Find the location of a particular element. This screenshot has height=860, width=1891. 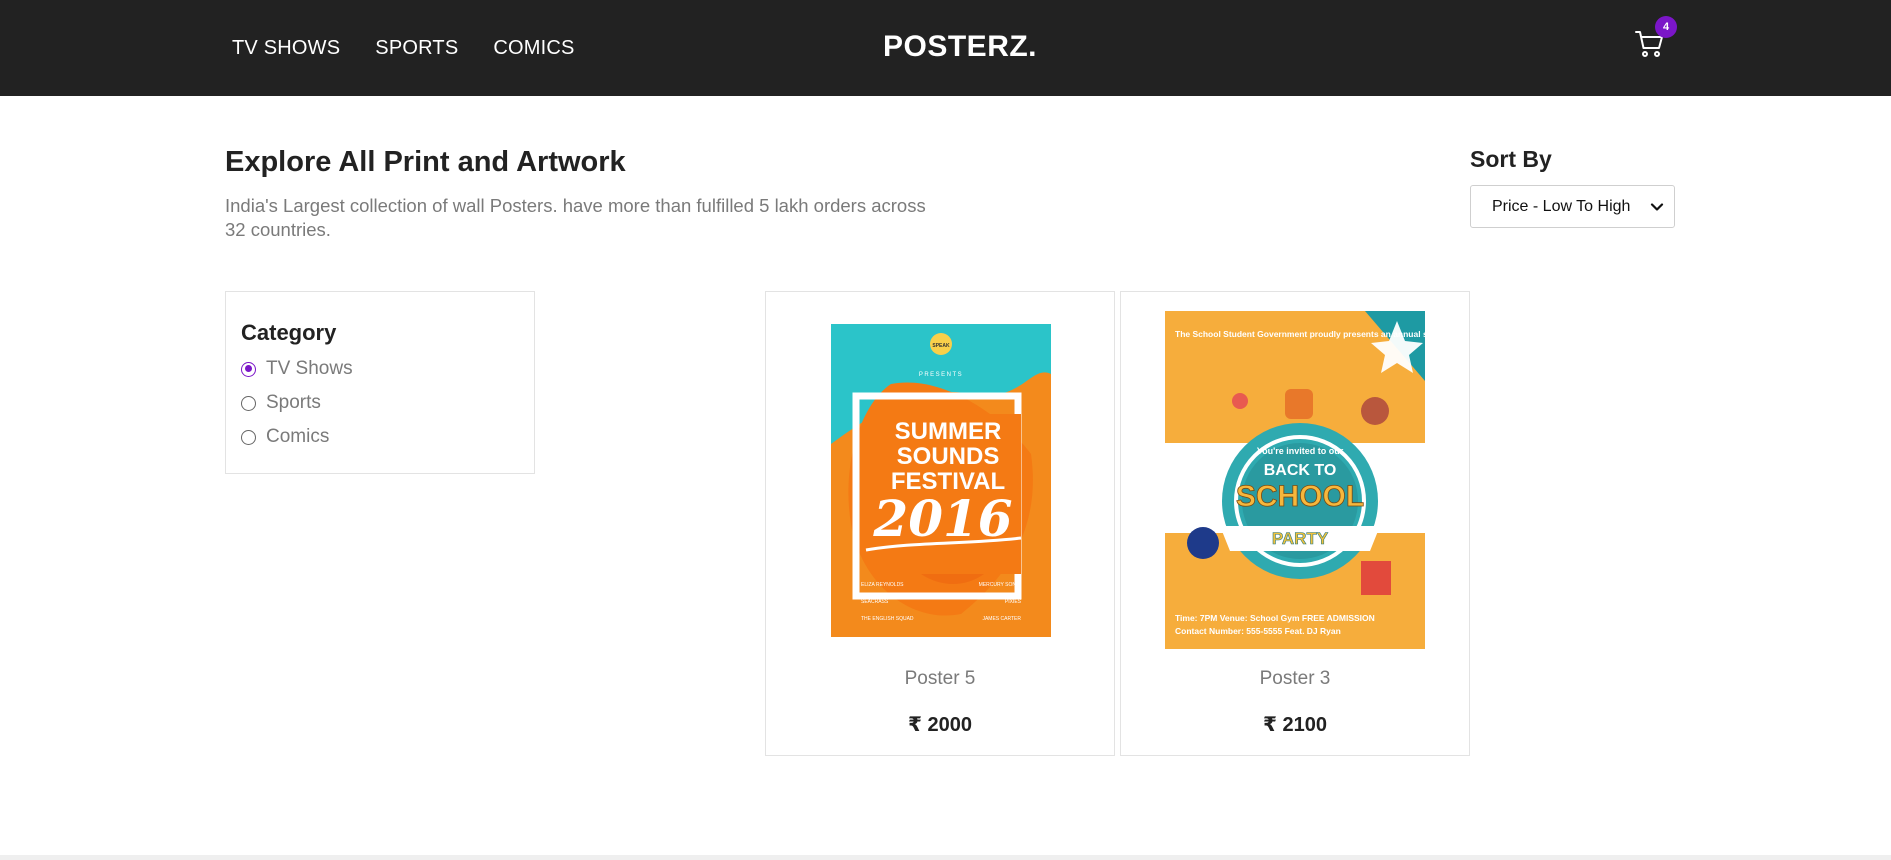

category-label: Comics is located at coordinates (298, 436).